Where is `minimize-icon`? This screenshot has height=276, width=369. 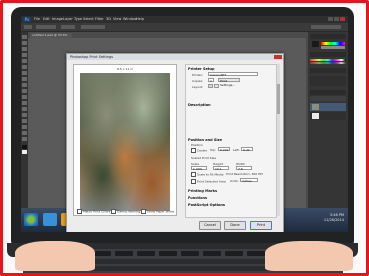 minimize-icon is located at coordinates (330, 19).